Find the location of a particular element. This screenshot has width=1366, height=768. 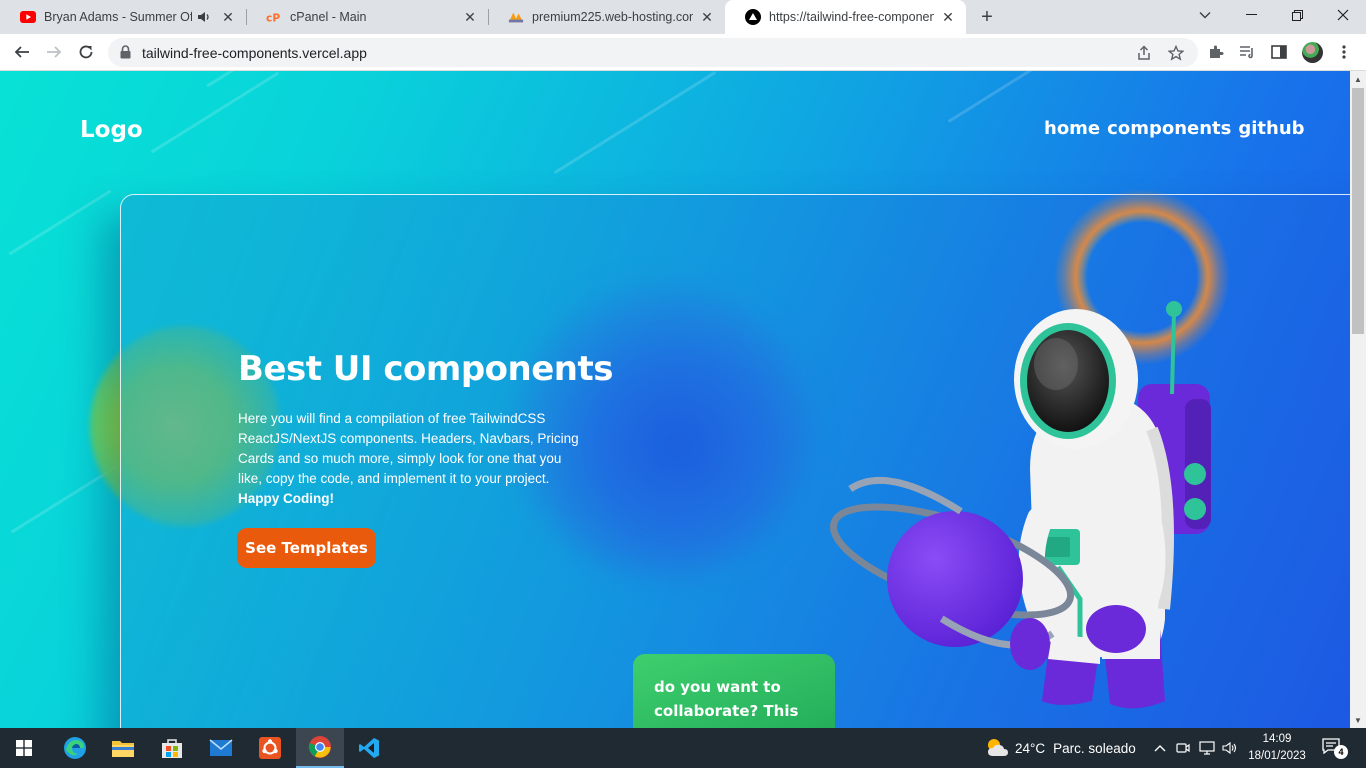

meet-now-icon is located at coordinates (1183, 748).